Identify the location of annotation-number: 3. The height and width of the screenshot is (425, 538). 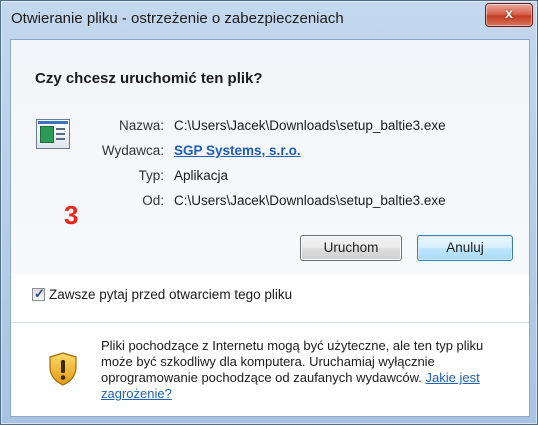
(71, 215).